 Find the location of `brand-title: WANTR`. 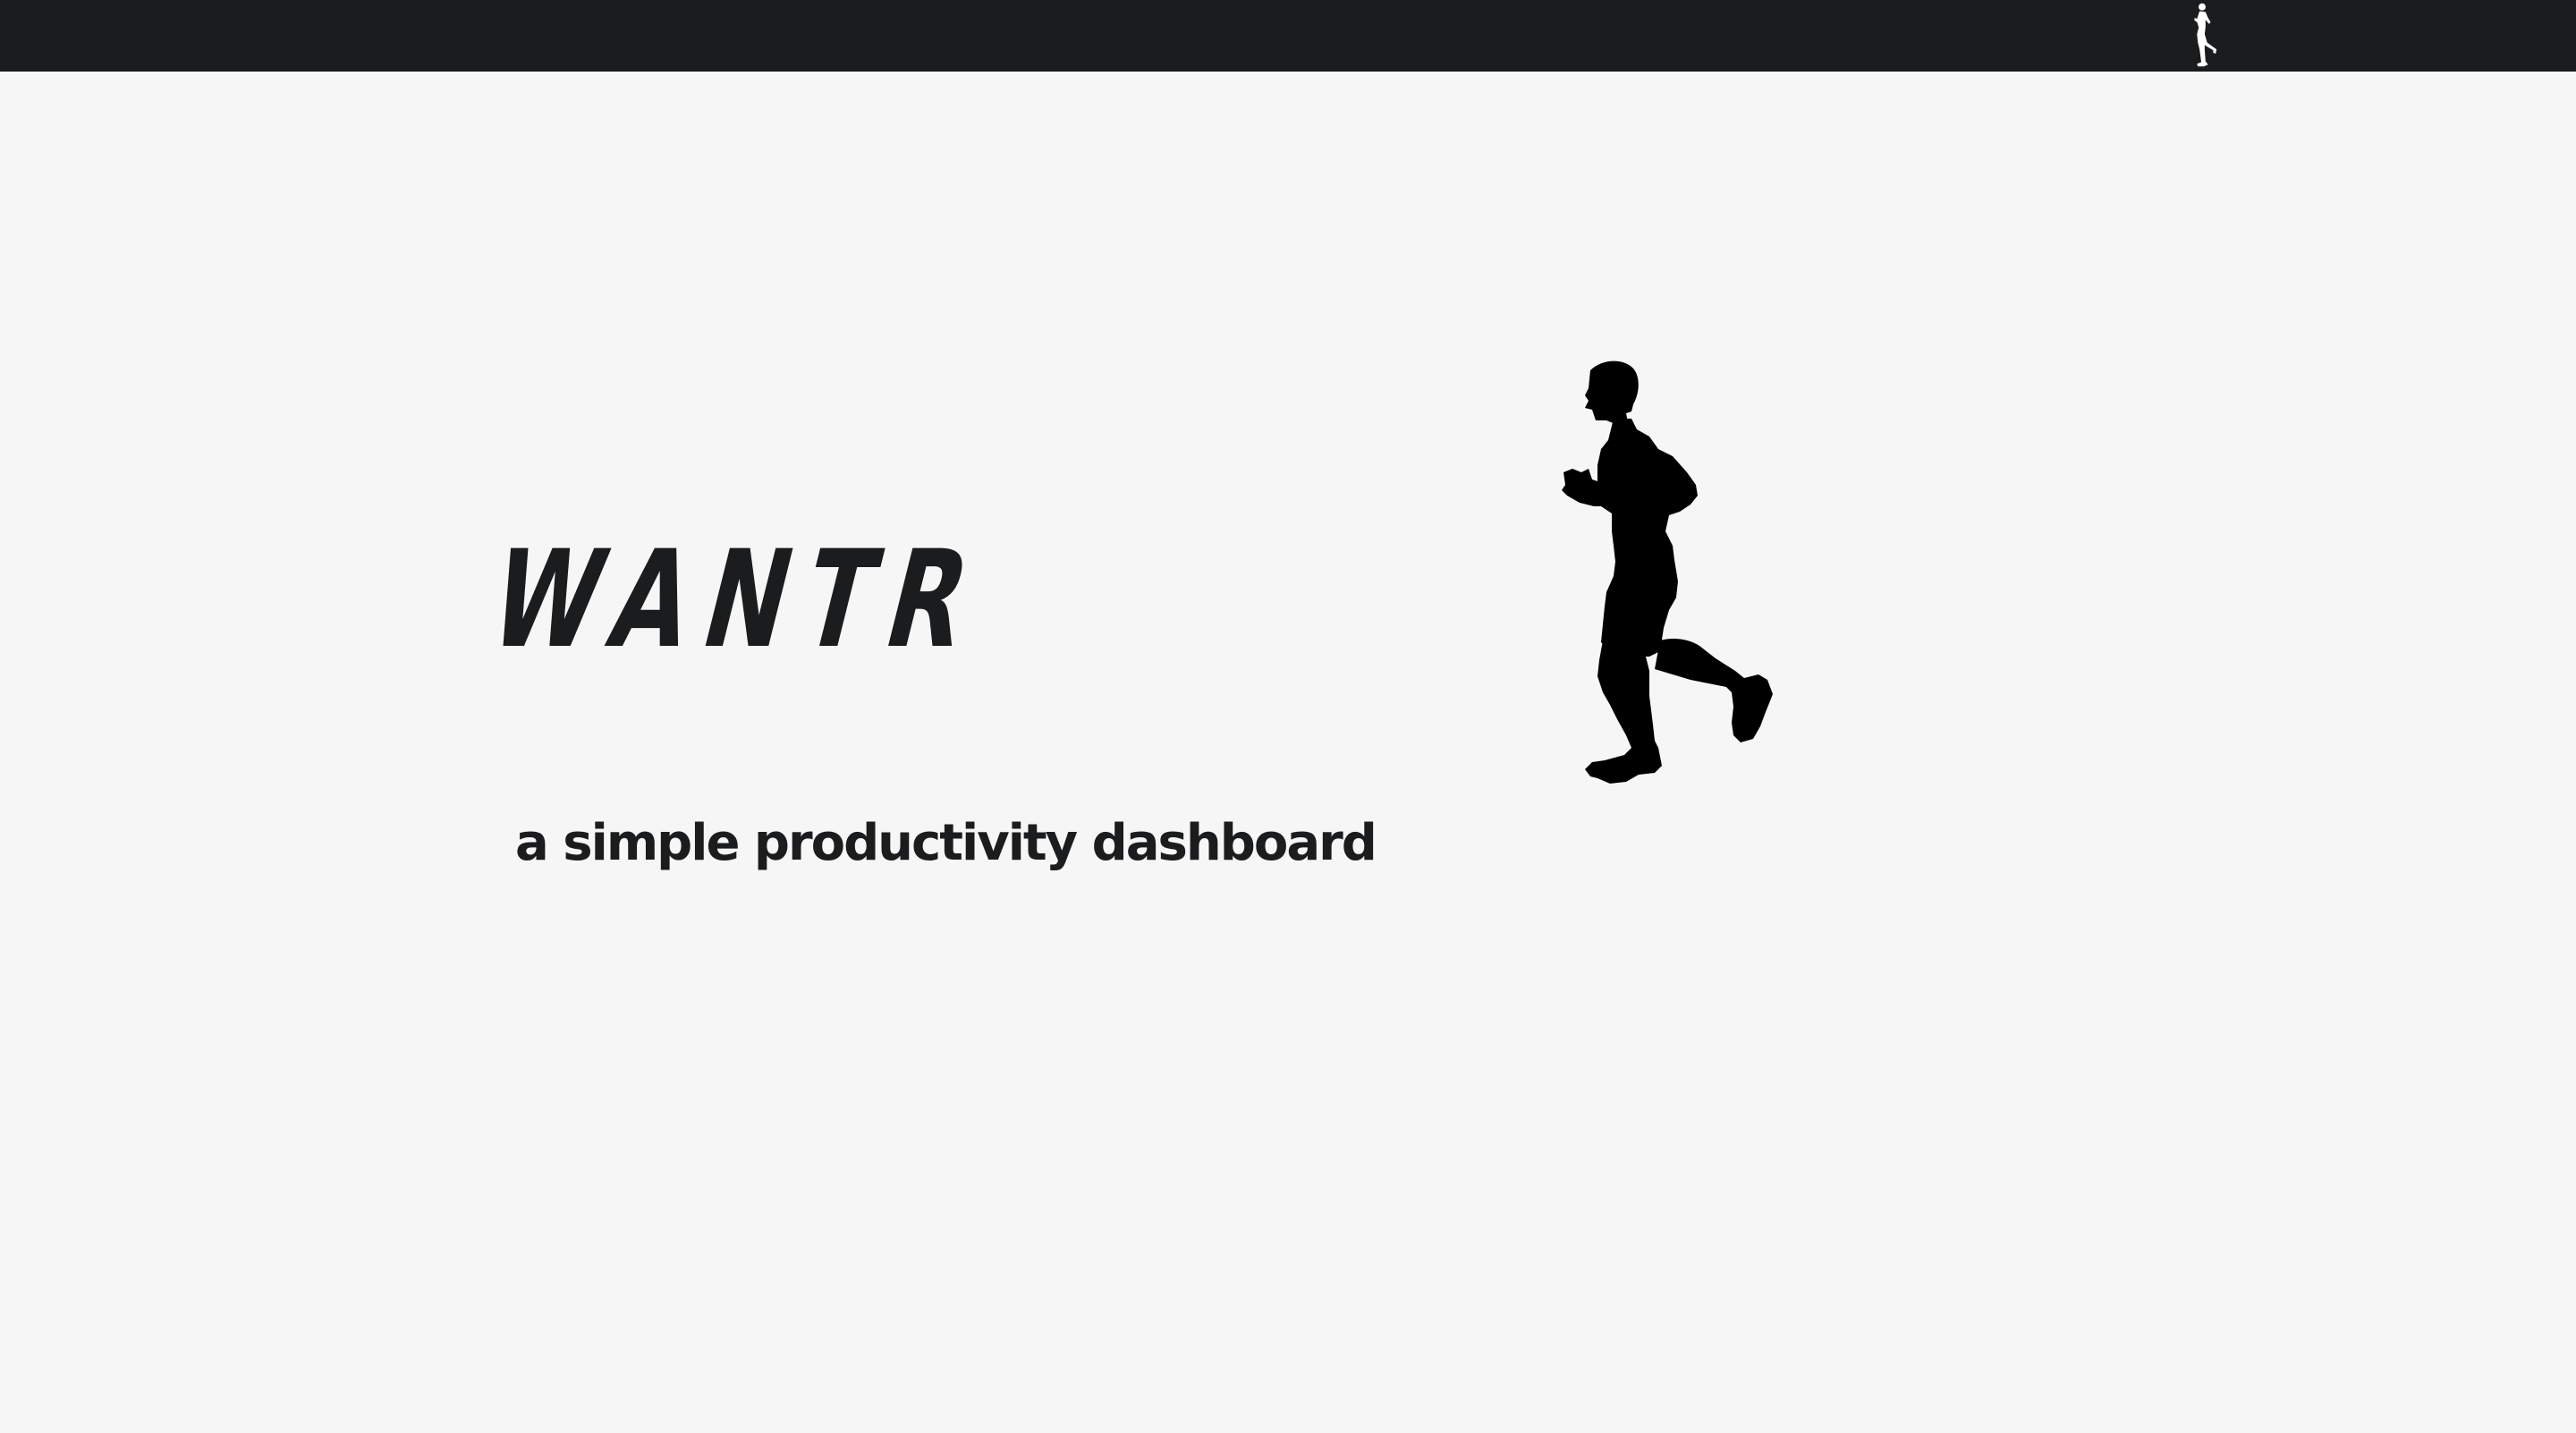

brand-title: WANTR is located at coordinates (739, 600).